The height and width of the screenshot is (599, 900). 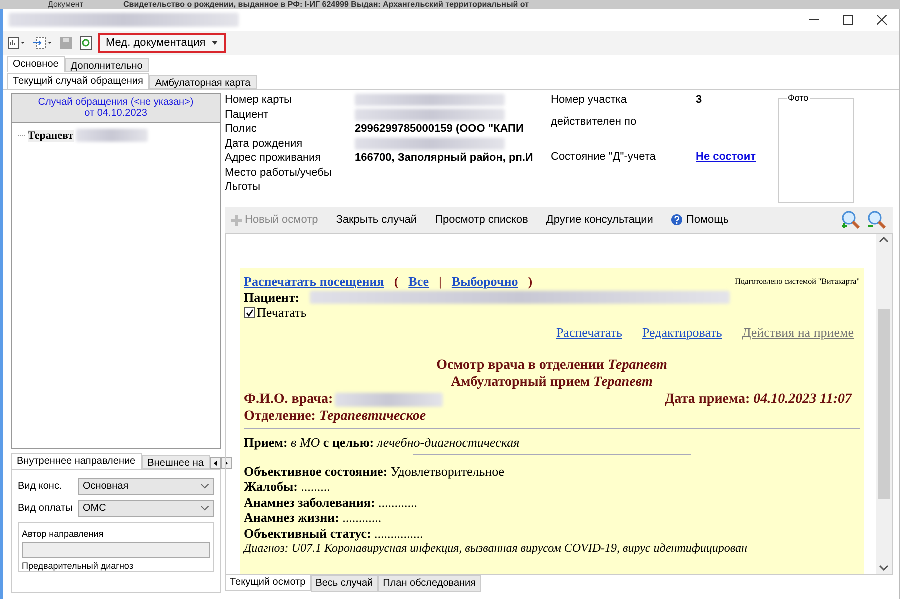 I want to click on scroll-down-icon, so click(x=884, y=568).